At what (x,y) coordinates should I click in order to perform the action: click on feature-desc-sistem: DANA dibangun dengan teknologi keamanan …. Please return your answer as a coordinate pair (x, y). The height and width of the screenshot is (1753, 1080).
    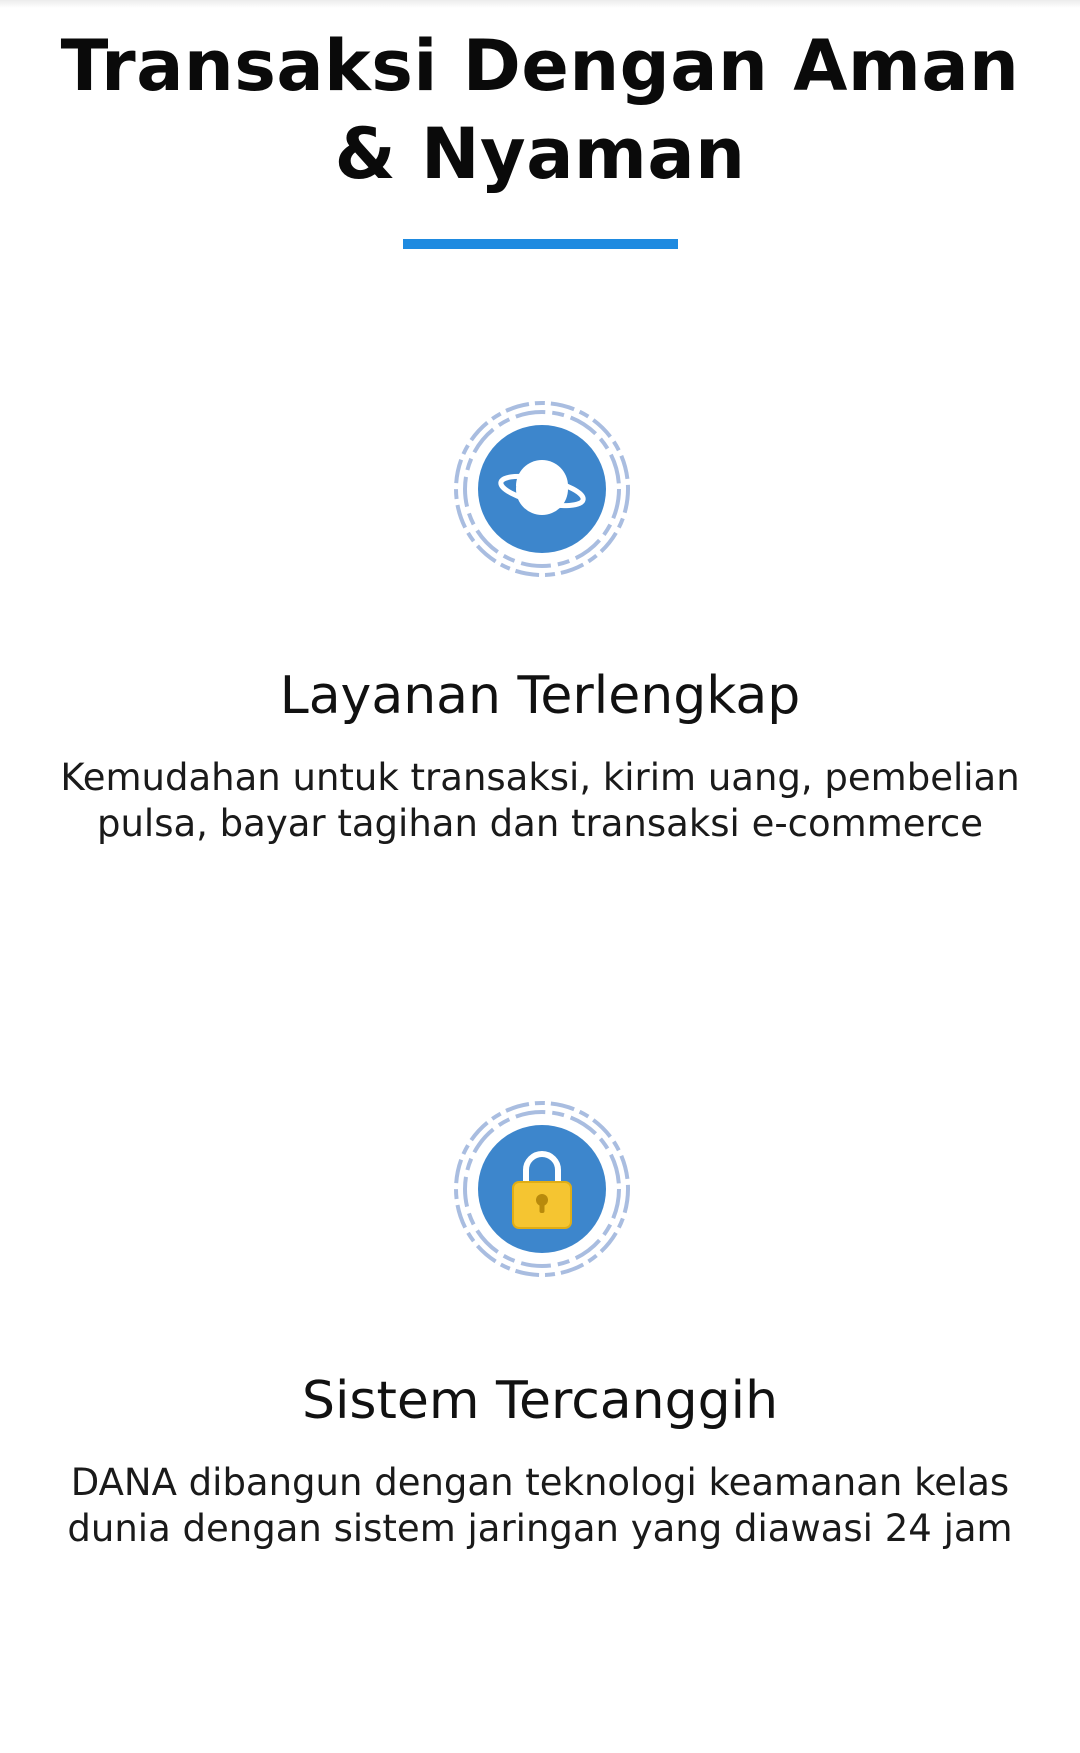
    Looking at the image, I should click on (540, 1505).